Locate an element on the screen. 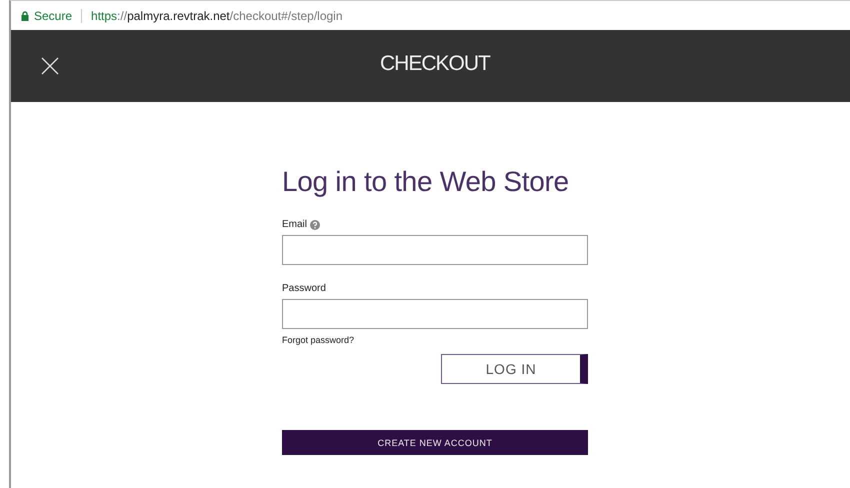 This screenshot has width=850, height=488. secure-label: Secure is located at coordinates (53, 15).